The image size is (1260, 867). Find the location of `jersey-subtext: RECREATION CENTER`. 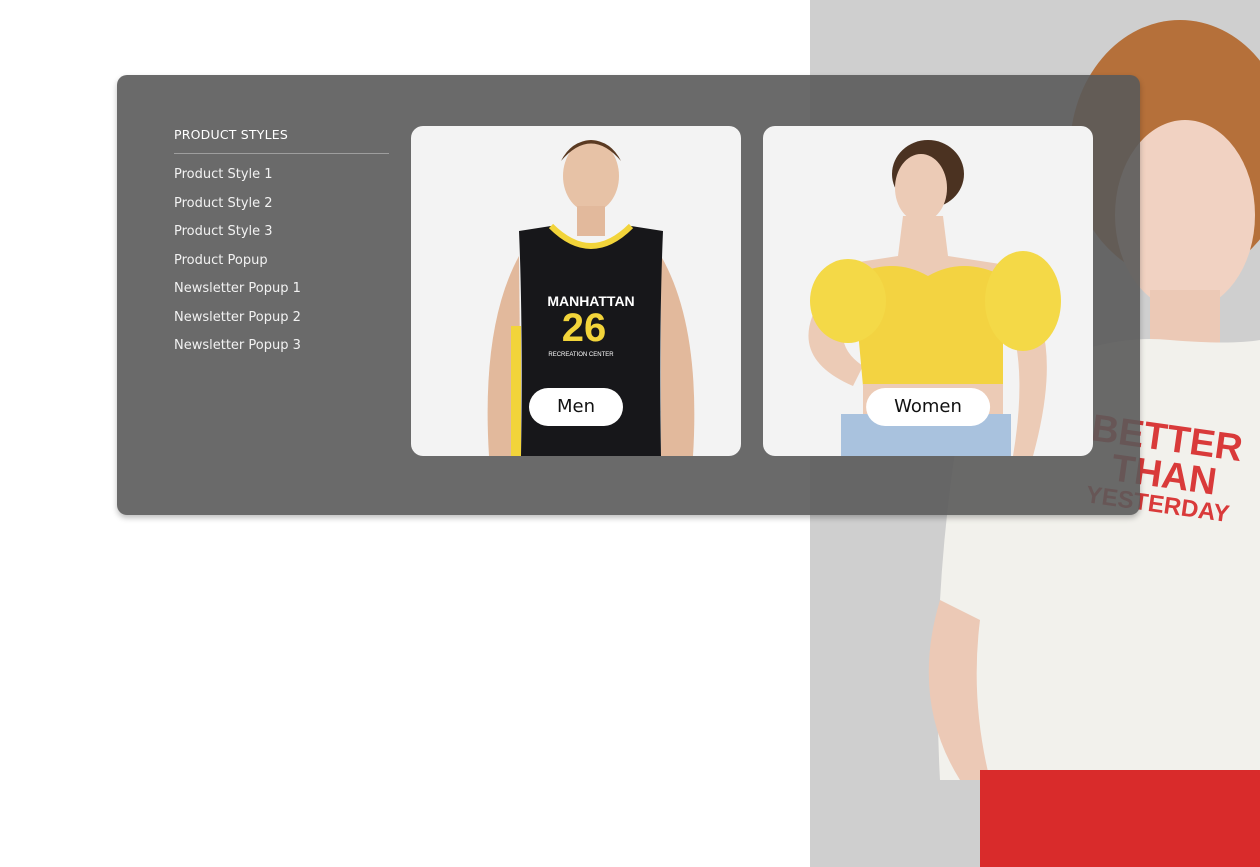

jersey-subtext: RECREATION CENTER is located at coordinates (581, 355).